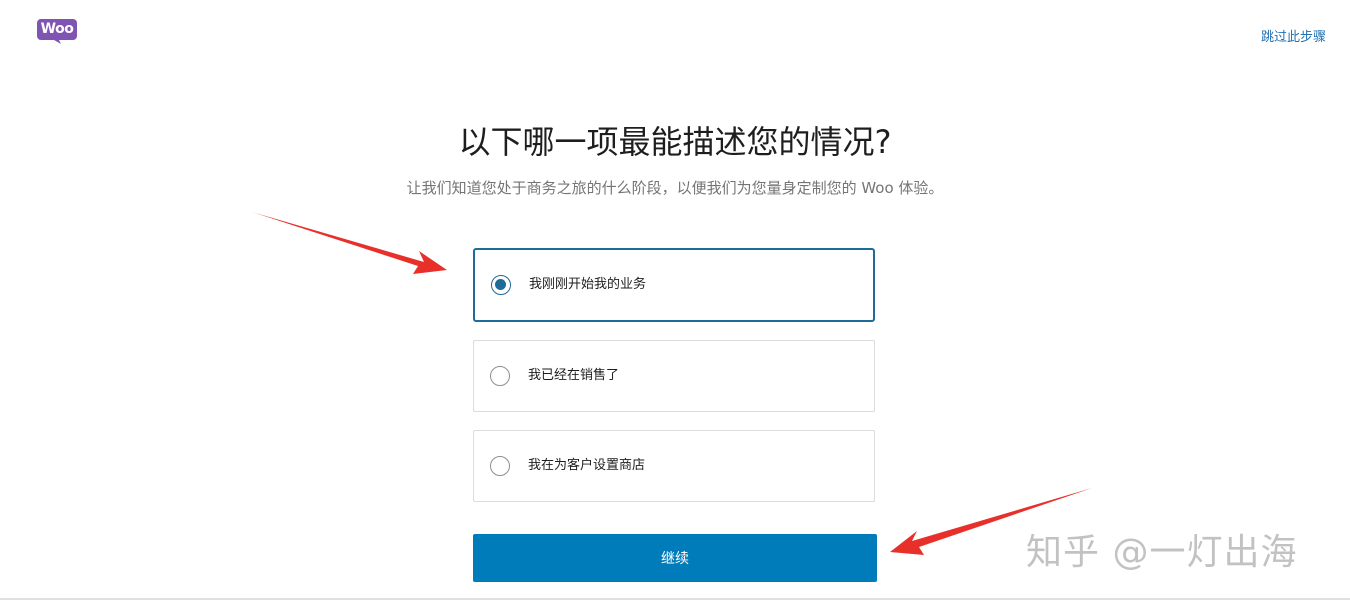 The image size is (1350, 600). Describe the element at coordinates (675, 558) in the screenshot. I see `continue-button: 继续` at that location.